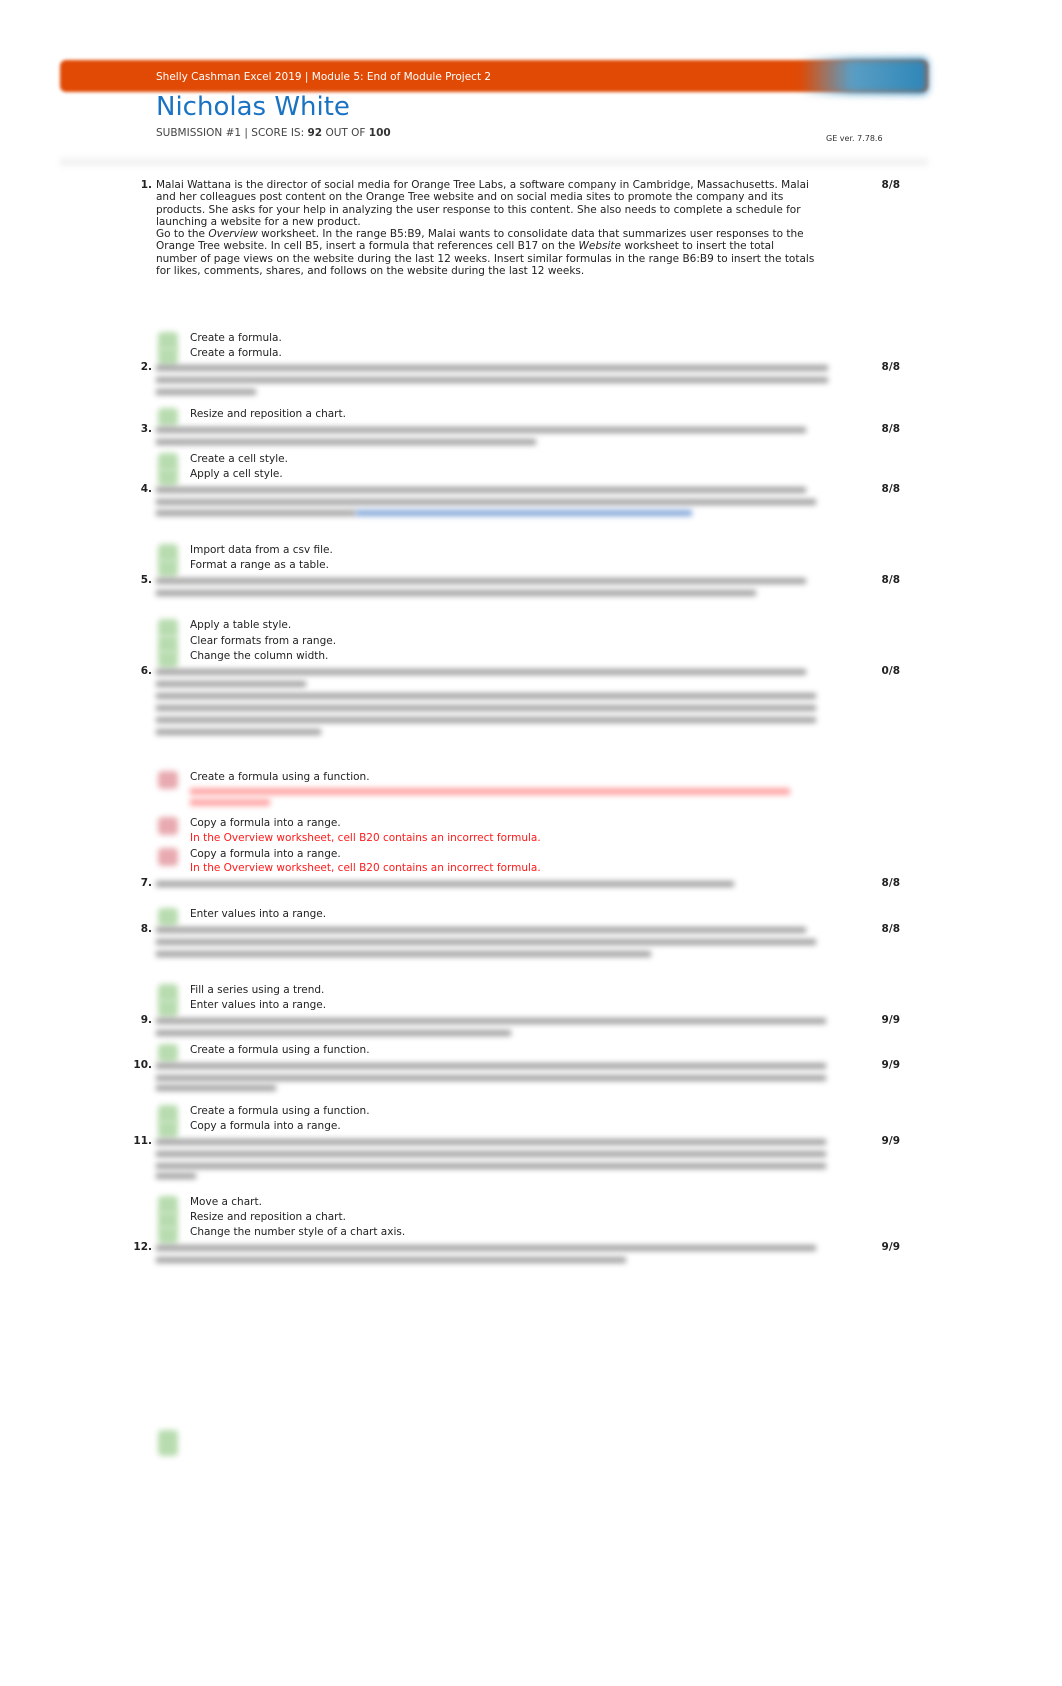 Image resolution: width=1062 pixels, height=1686 pixels. Describe the element at coordinates (345, 133) in the screenshot. I see `out-of-label: OUT OF` at that location.